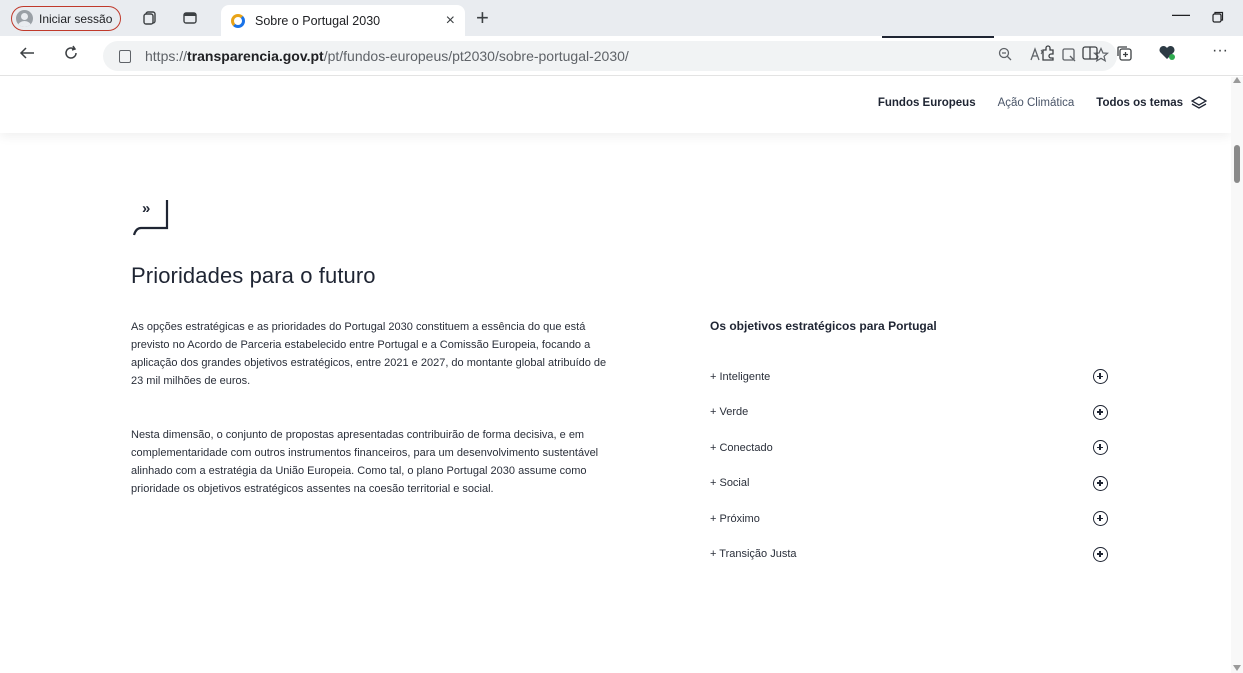  Describe the element at coordinates (741, 447) in the screenshot. I see `objective-label: + Conectado` at that location.